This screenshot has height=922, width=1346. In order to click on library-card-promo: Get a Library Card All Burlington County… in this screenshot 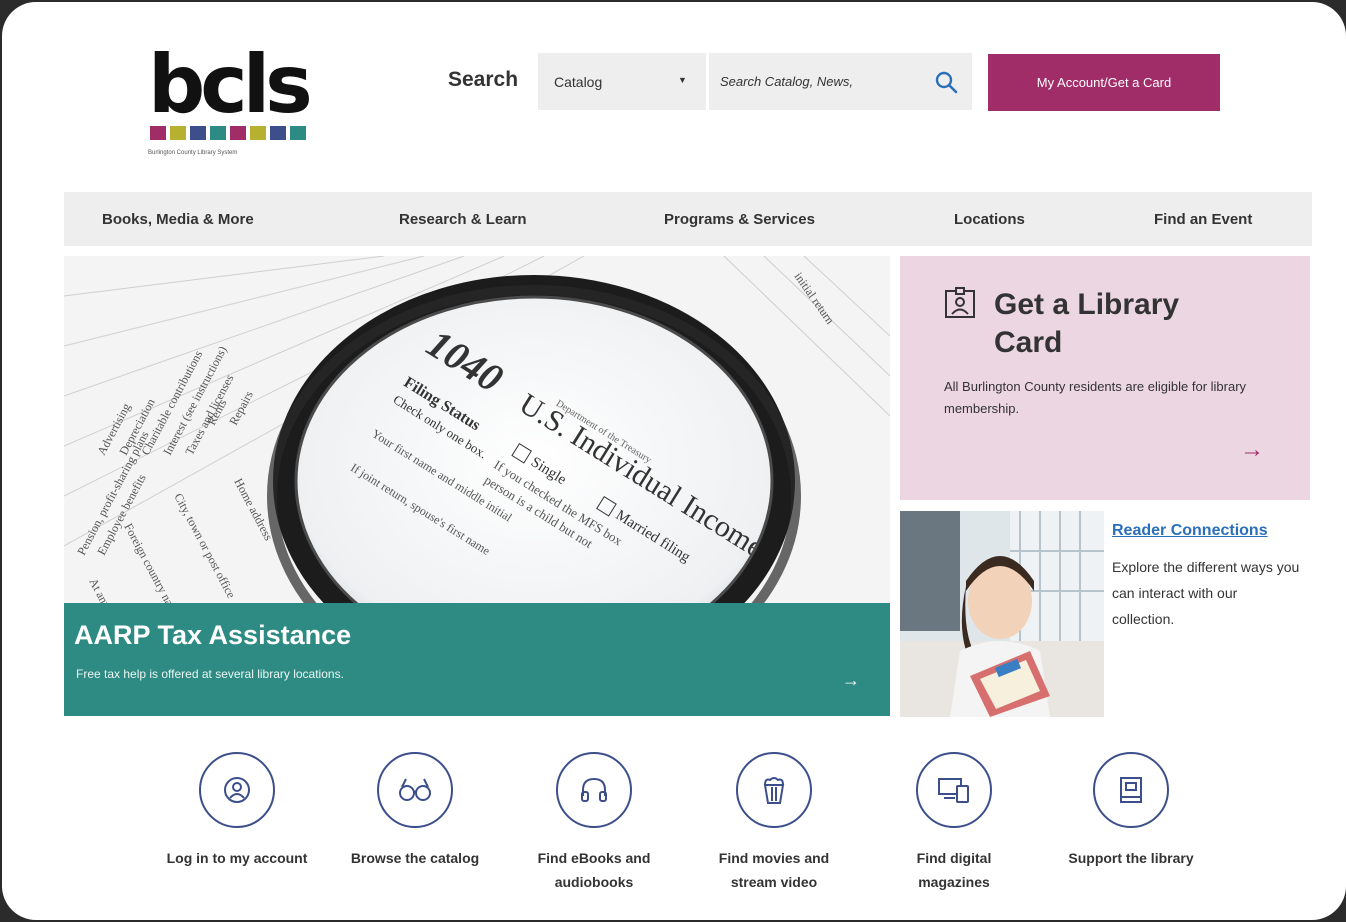, I will do `click(1105, 378)`.